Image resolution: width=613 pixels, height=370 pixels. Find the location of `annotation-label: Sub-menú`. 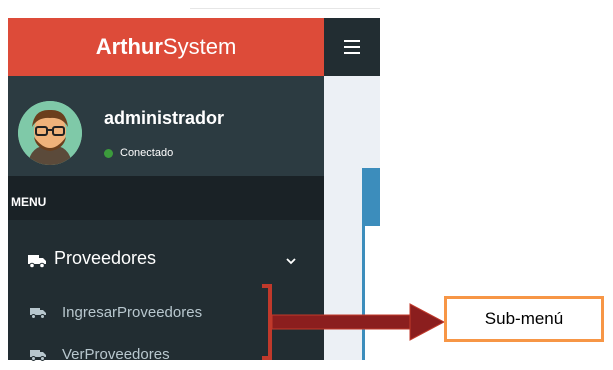

annotation-label: Sub-menú is located at coordinates (524, 318).